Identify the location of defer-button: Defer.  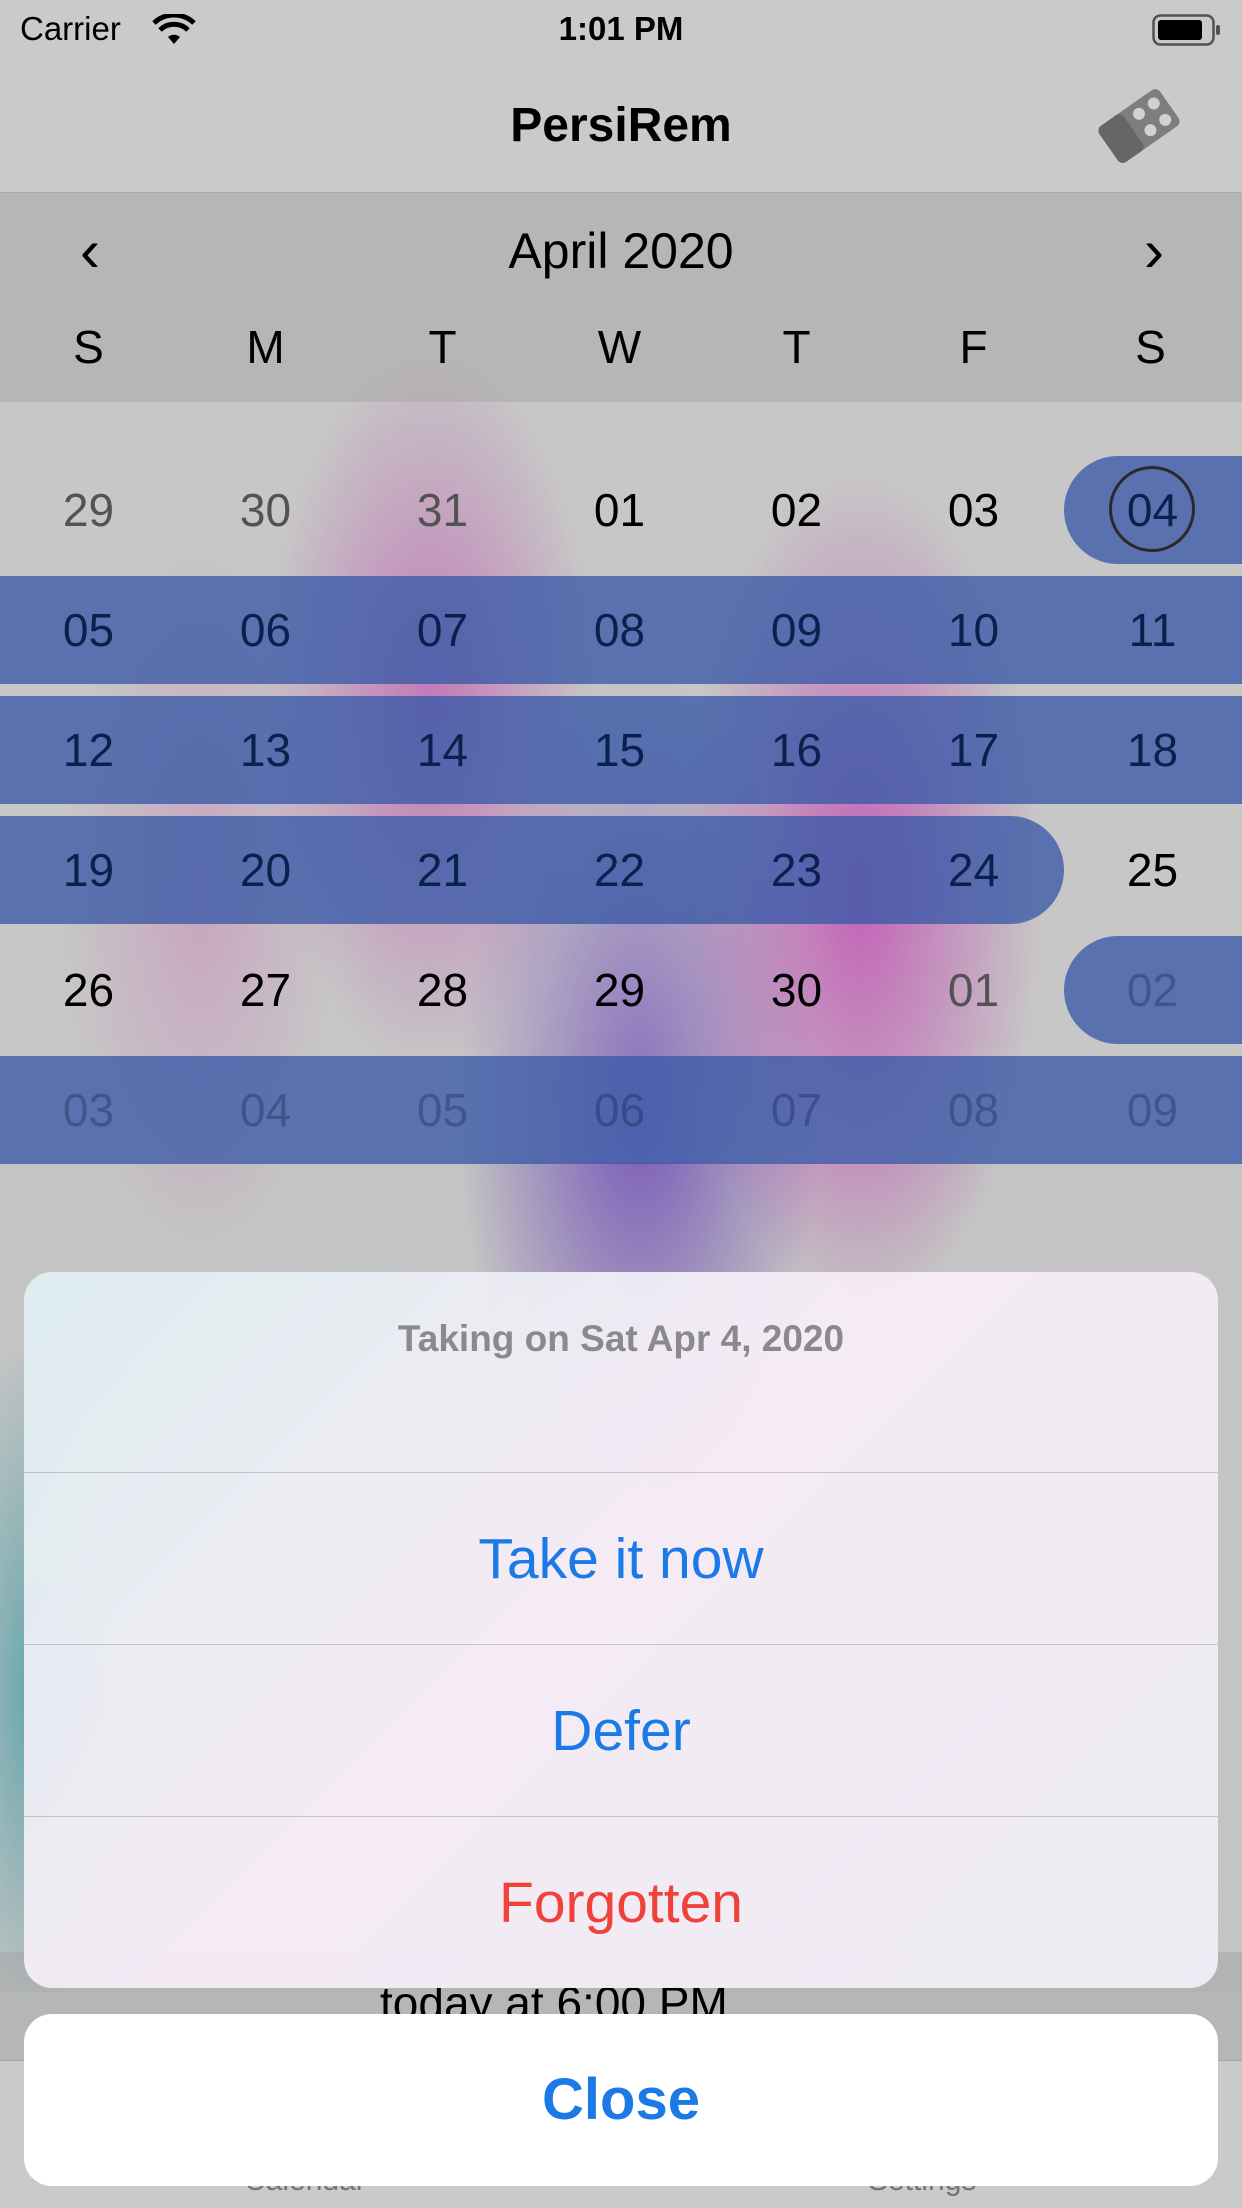
(621, 1730).